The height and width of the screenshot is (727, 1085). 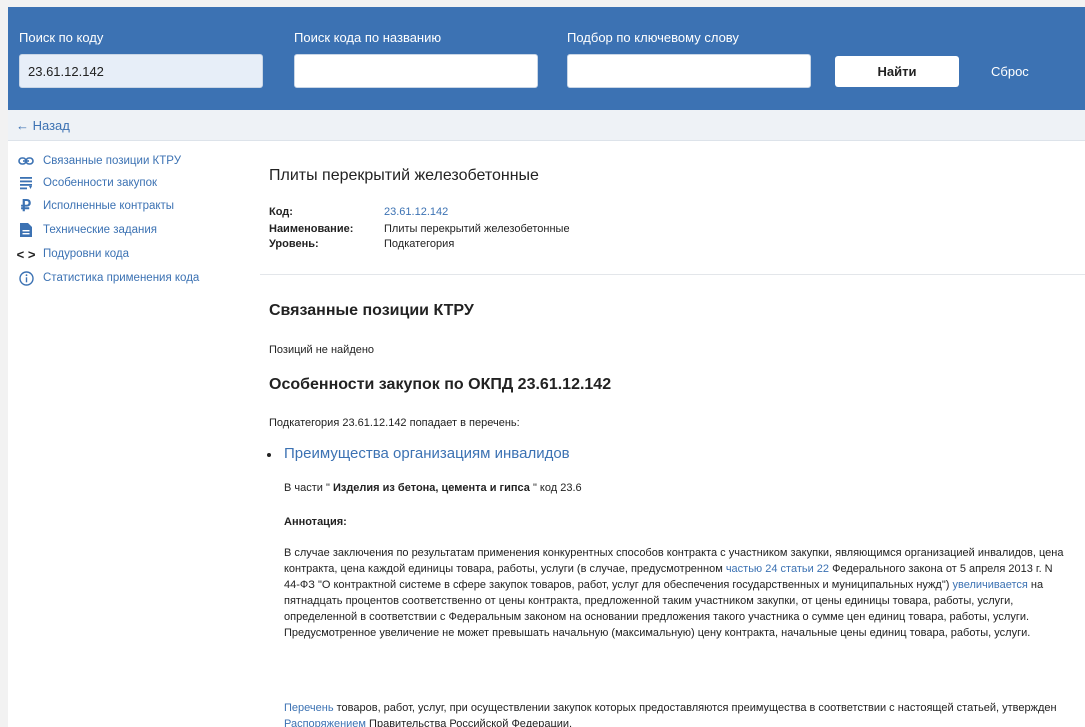 What do you see at coordinates (477, 229) in the screenshot?
I see `product-name-value: Плиты перекрытий железобетонные` at bounding box center [477, 229].